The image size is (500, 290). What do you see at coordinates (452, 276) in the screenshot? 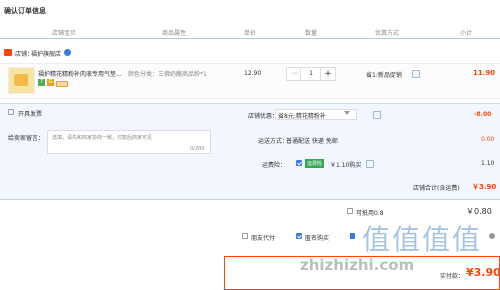
I see `final-label: 实付款：` at bounding box center [452, 276].